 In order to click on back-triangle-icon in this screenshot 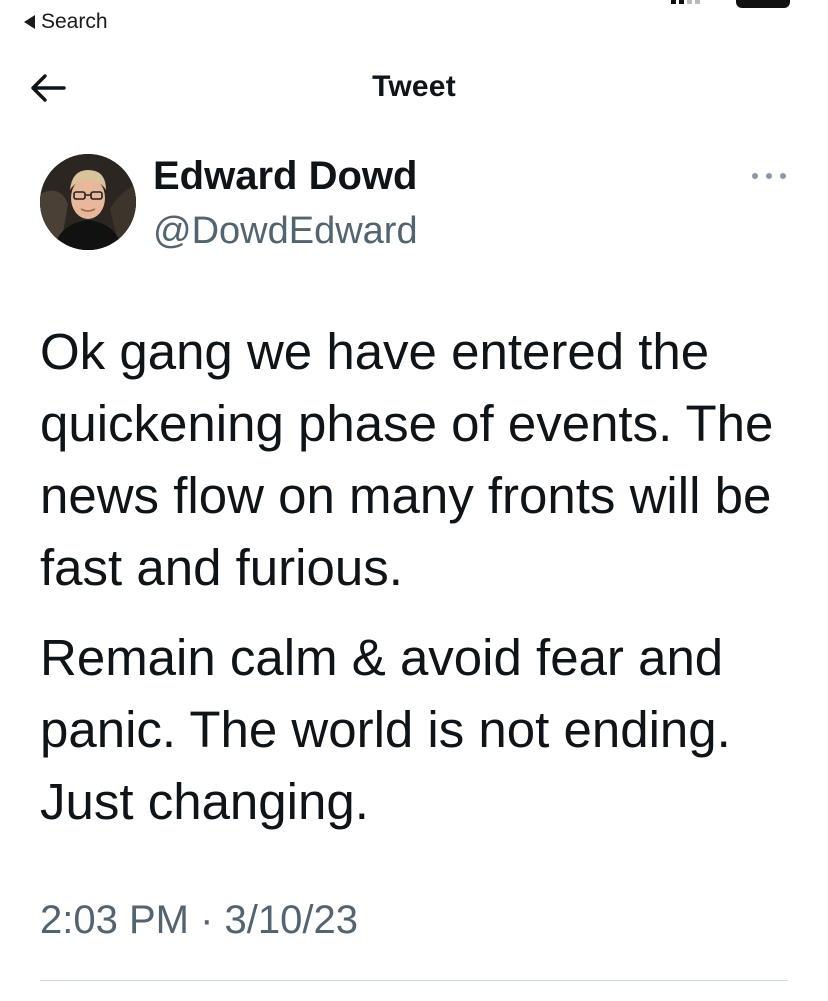, I will do `click(29, 22)`.